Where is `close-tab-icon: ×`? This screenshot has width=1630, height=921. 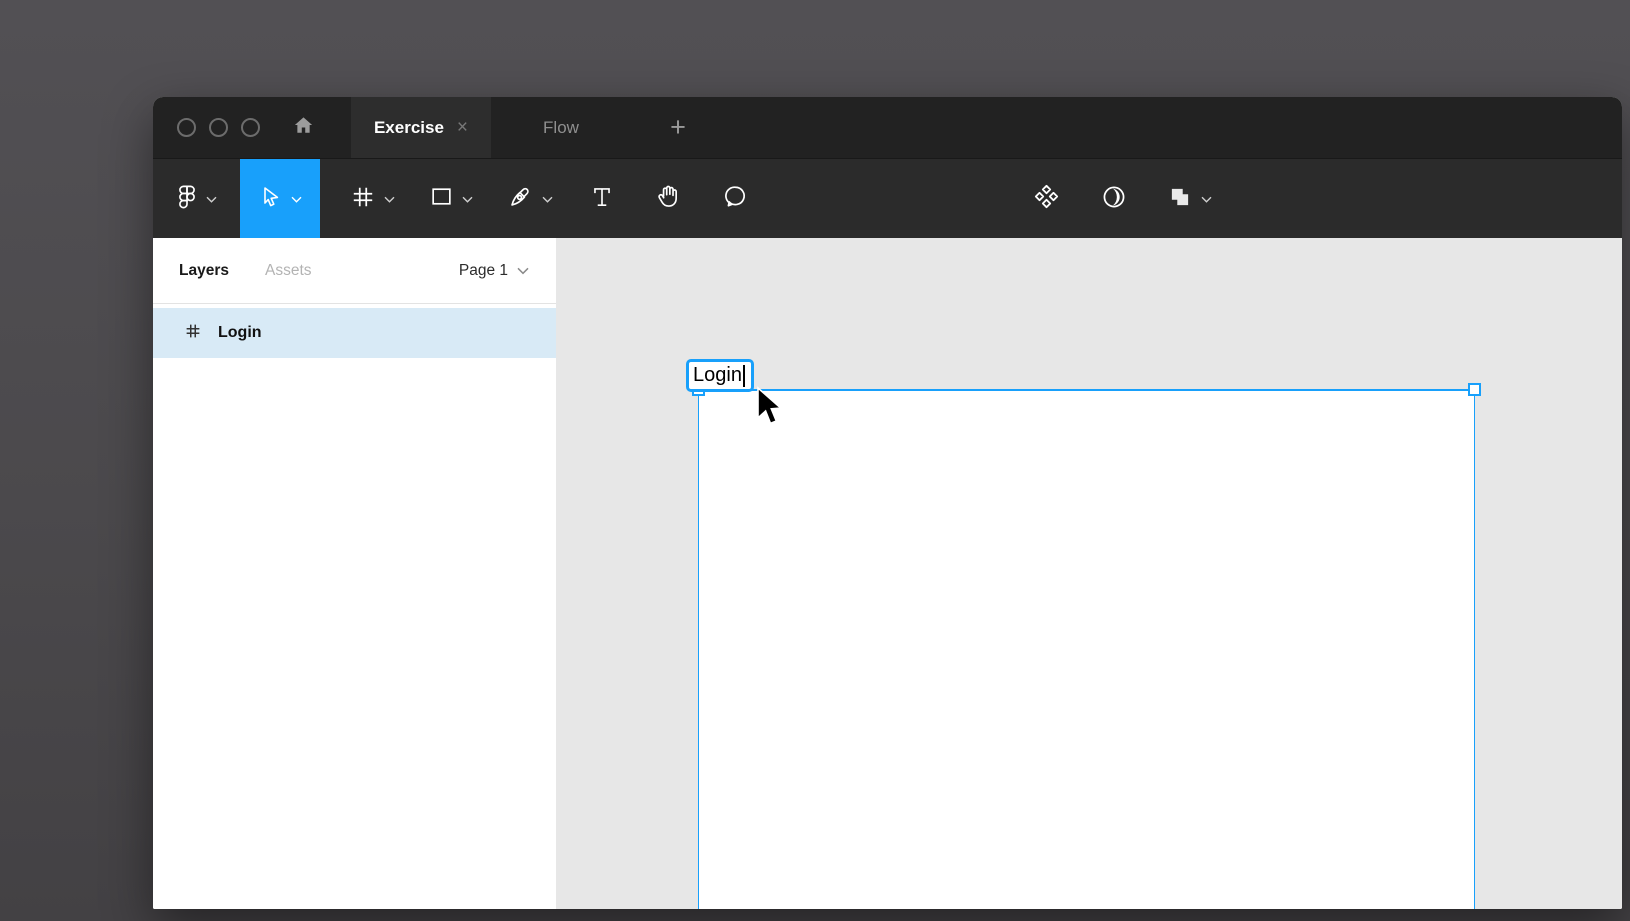
close-tab-icon: × is located at coordinates (462, 127).